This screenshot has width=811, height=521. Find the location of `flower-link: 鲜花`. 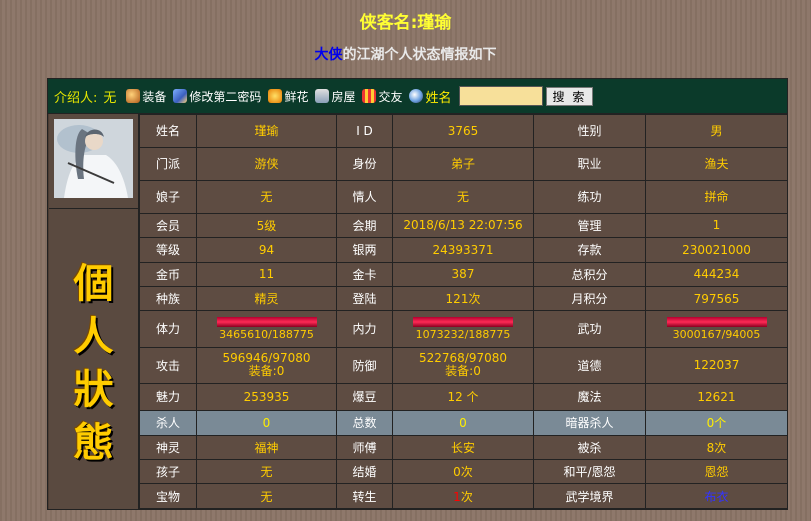

flower-link: 鲜花 is located at coordinates (288, 96).